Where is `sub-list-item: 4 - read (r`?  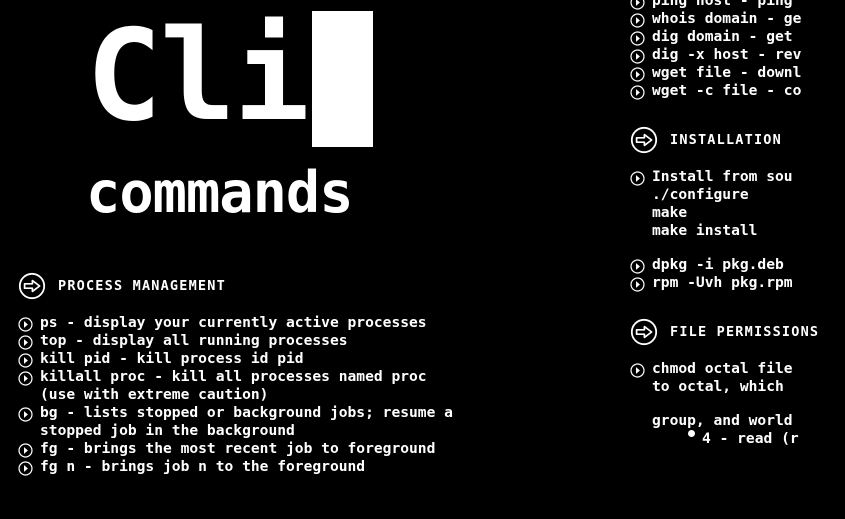
sub-list-item: 4 - read (r is located at coordinates (737, 439).